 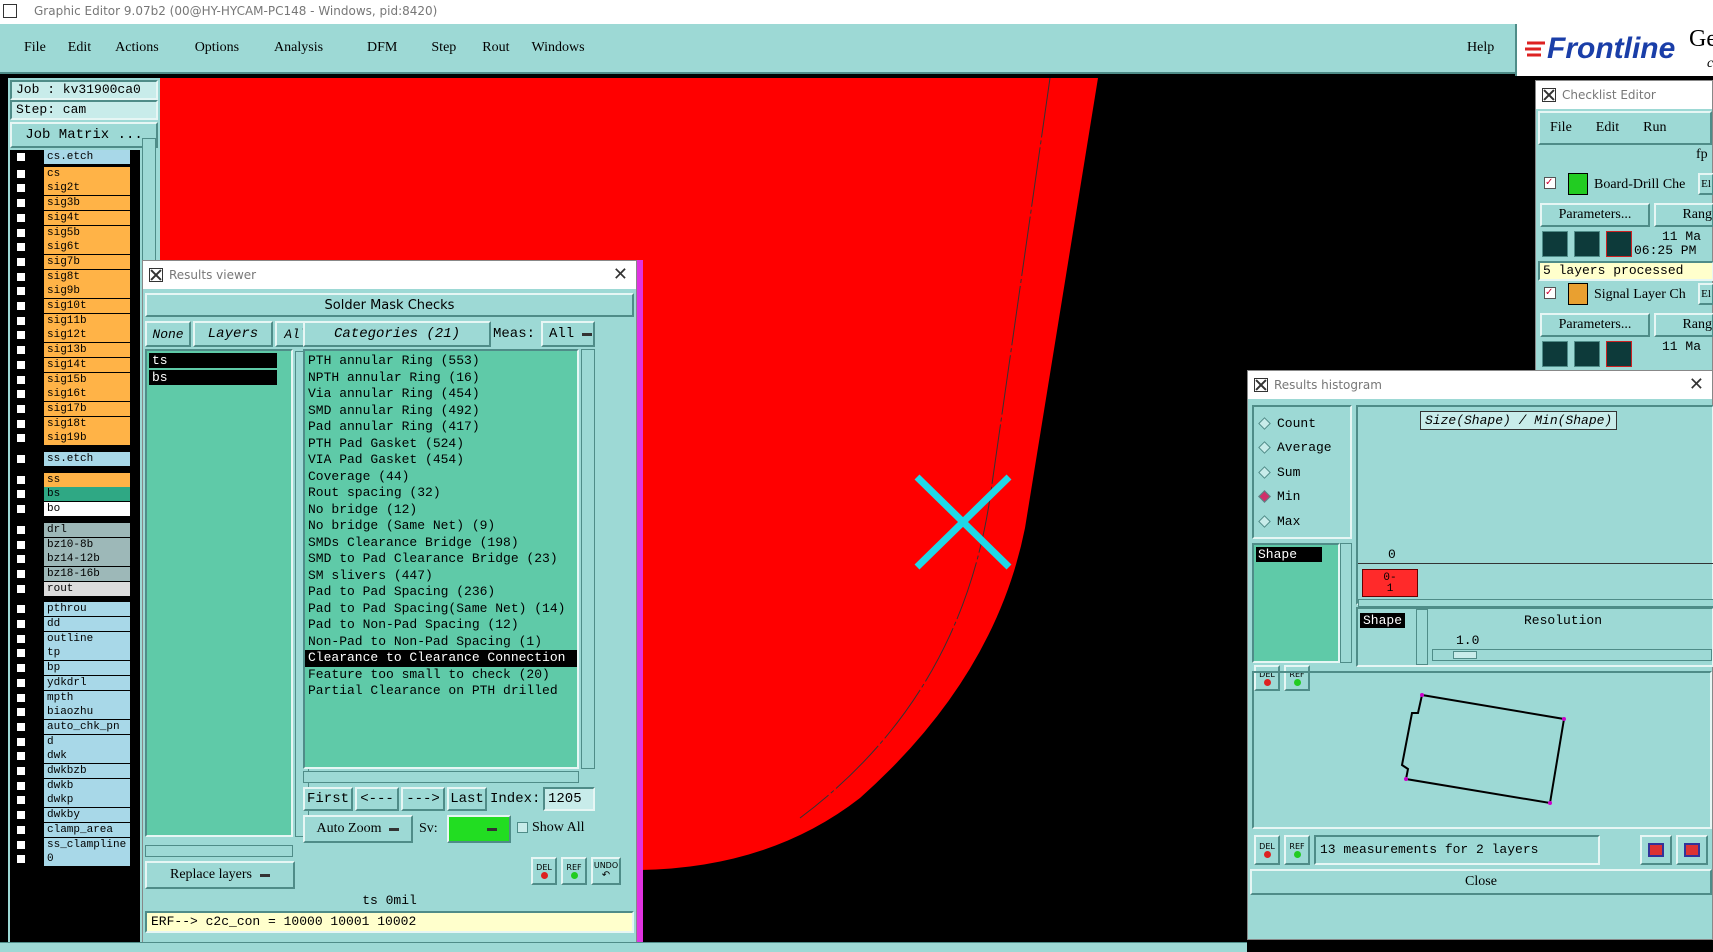 I want to click on sv-color-select, so click(x=479, y=829).